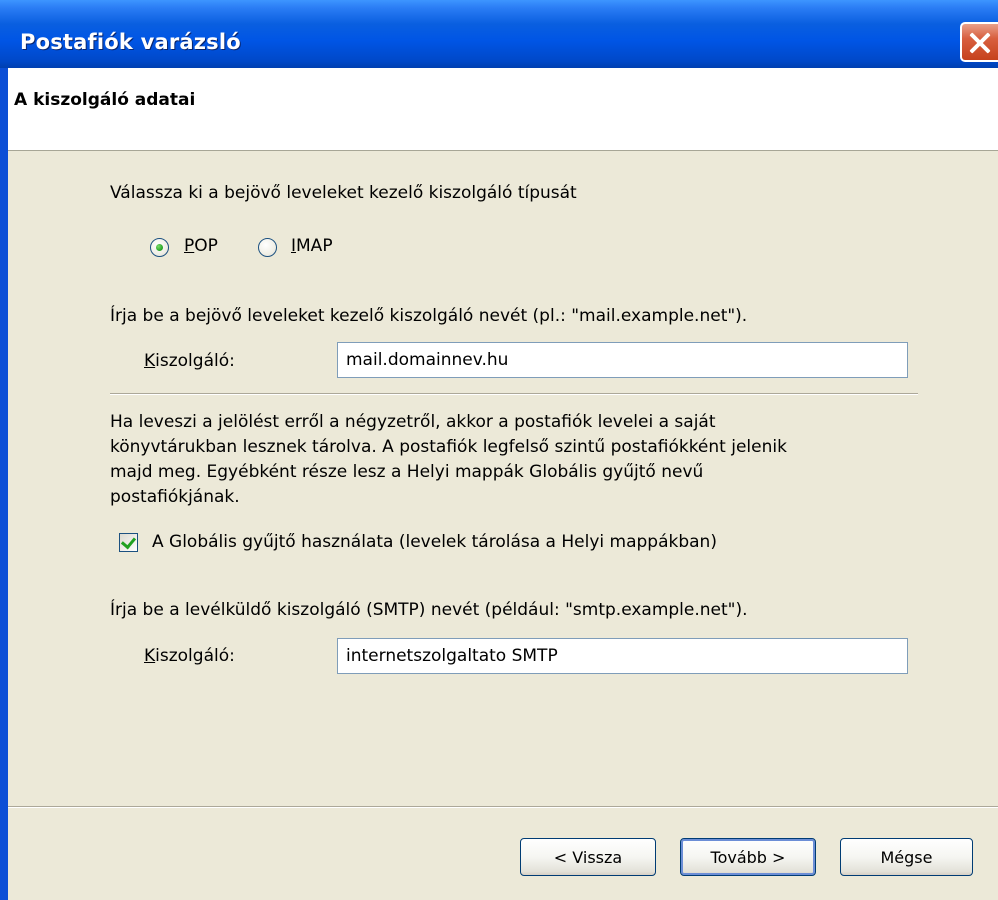  I want to click on radio-imap, so click(267, 247).